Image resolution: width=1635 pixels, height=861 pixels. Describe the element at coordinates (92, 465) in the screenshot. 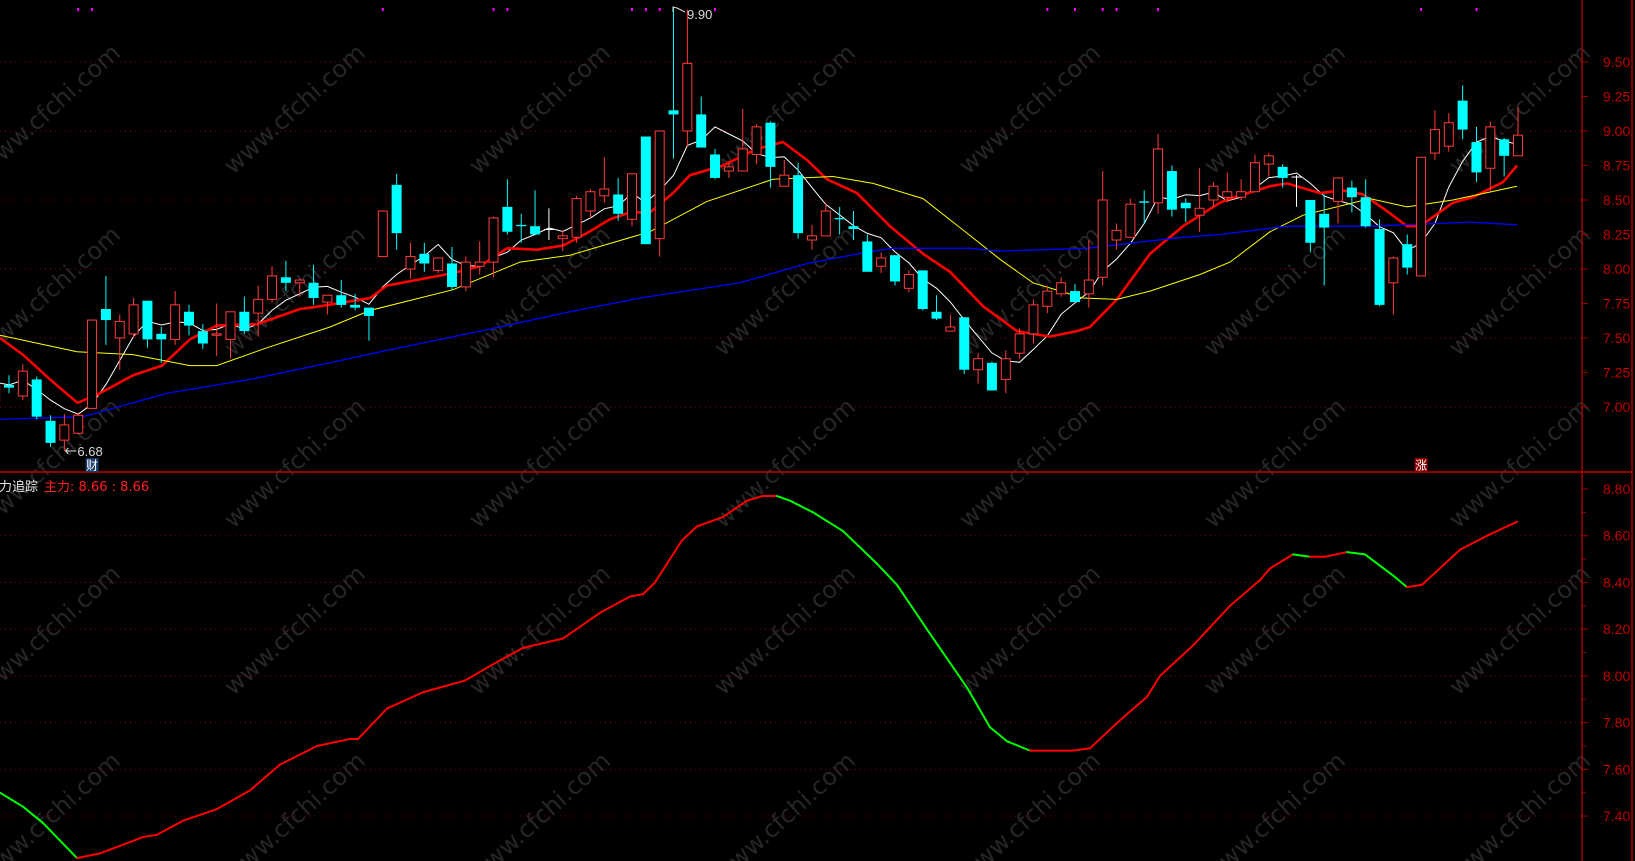

I see `finance-badge: 财` at that location.